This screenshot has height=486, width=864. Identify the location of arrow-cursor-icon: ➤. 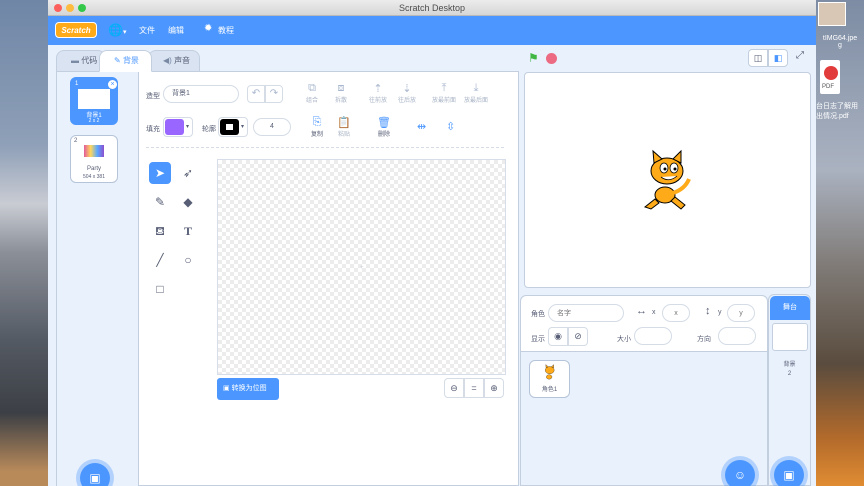
(160, 173).